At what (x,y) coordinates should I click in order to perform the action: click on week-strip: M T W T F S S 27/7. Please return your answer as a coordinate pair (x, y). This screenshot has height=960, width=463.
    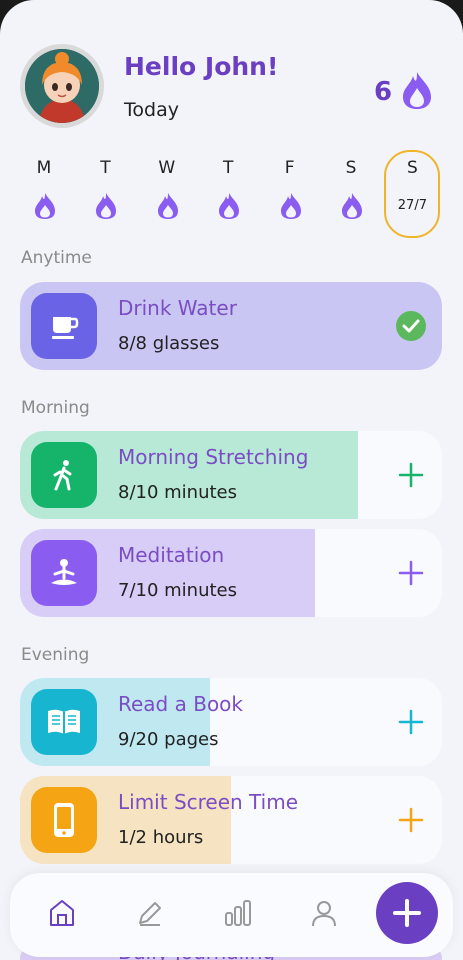
    Looking at the image, I should click on (232, 195).